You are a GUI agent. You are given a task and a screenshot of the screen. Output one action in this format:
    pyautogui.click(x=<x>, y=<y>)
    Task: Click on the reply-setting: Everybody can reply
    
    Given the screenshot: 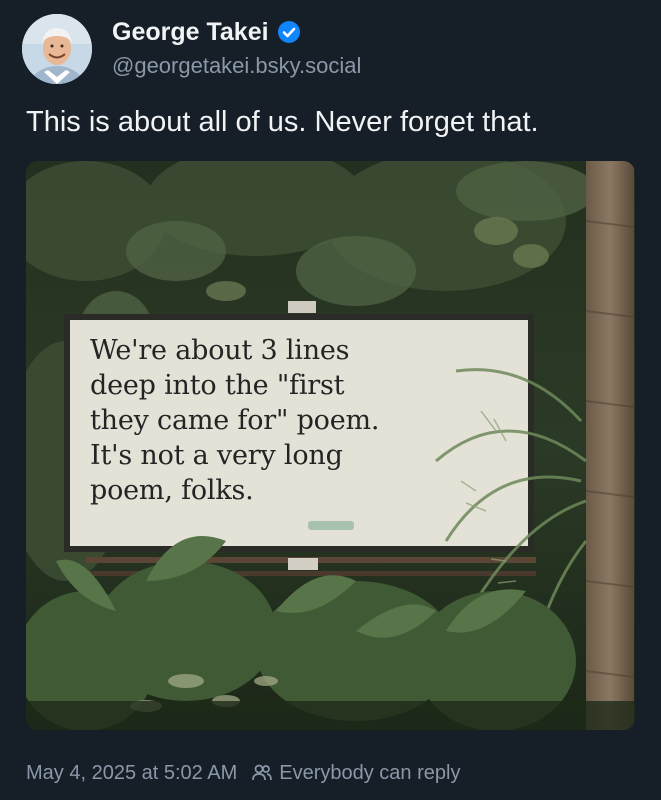 What is the action you would take?
    pyautogui.click(x=355, y=773)
    